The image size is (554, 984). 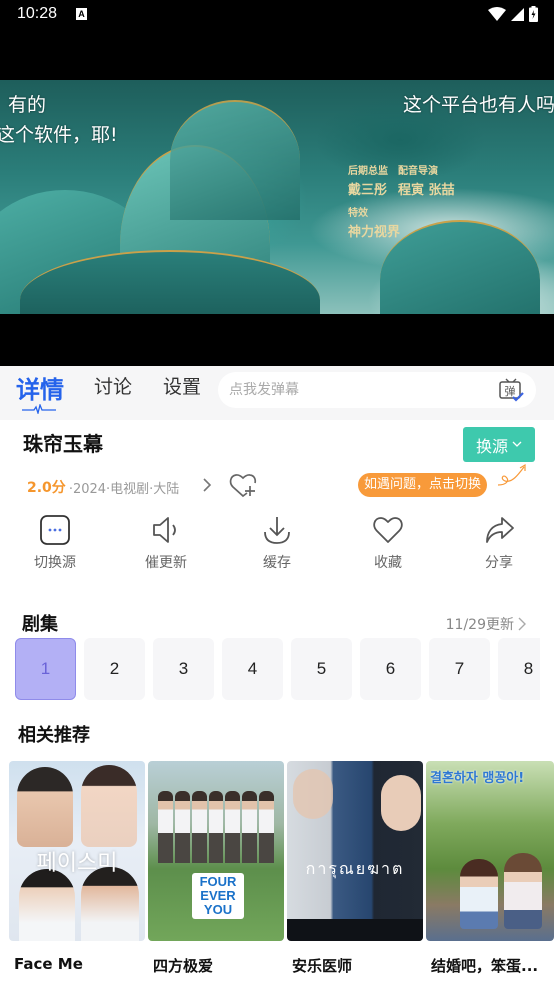 What do you see at coordinates (46, 488) in the screenshot?
I see `show-score: 2.0分` at bounding box center [46, 488].